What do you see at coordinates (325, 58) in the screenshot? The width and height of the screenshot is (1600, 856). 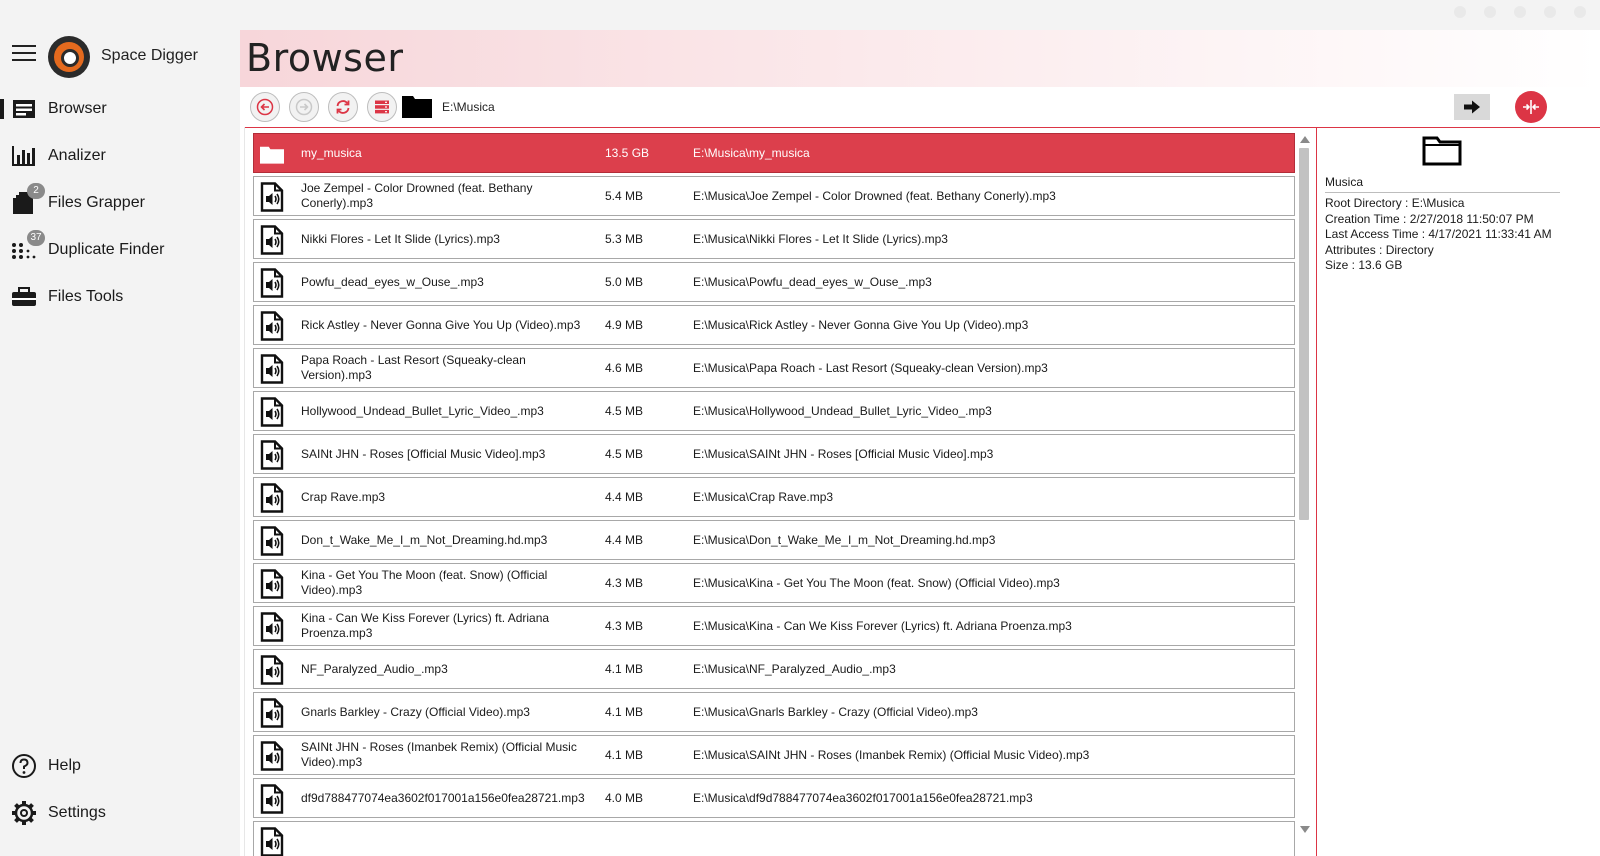 I see `page-title: Browser` at bounding box center [325, 58].